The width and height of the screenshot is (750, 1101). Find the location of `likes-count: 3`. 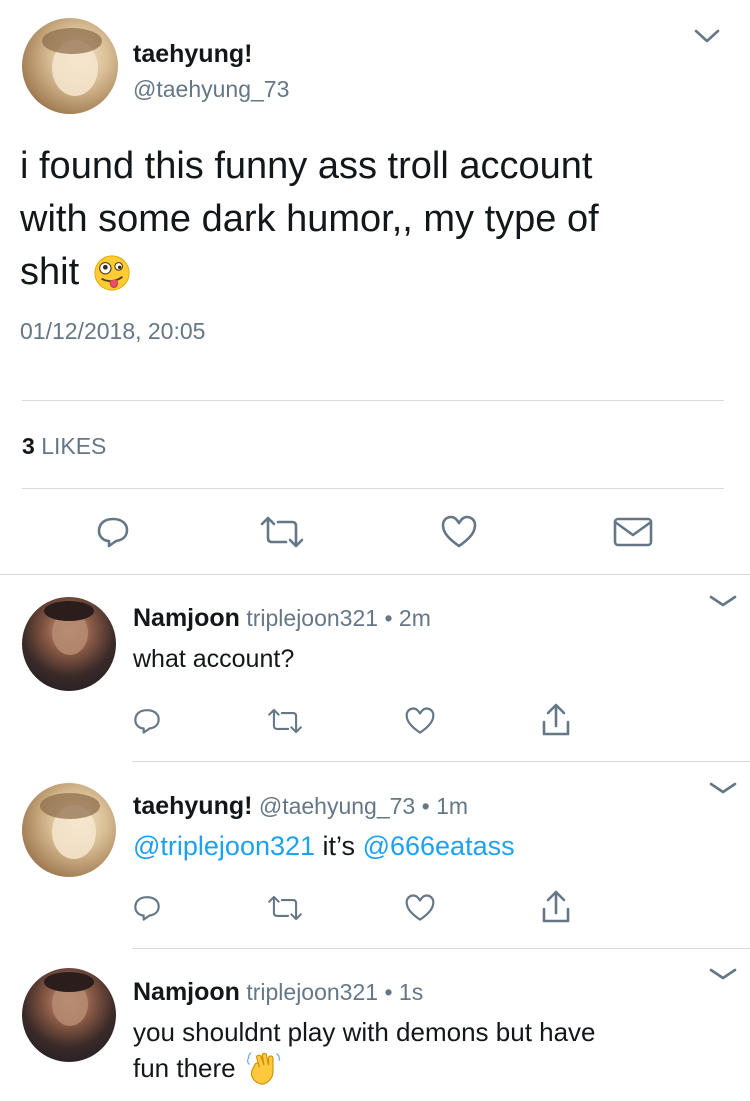

likes-count: 3 is located at coordinates (28, 446).